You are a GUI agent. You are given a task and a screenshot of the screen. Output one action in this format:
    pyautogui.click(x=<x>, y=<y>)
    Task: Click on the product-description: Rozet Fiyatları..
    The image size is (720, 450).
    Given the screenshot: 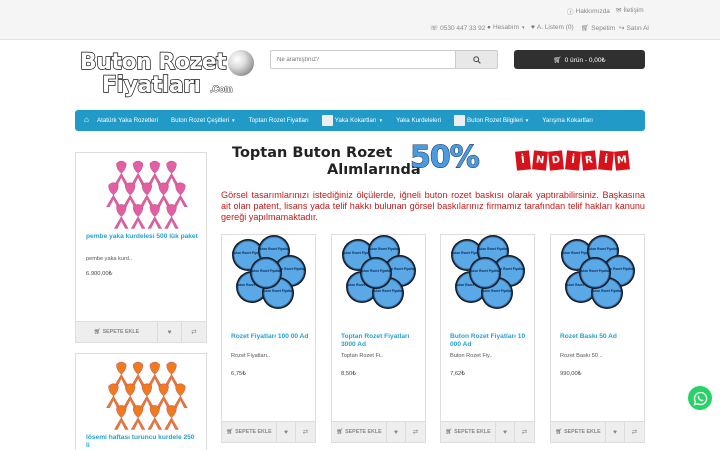 What is the action you would take?
    pyautogui.click(x=251, y=356)
    